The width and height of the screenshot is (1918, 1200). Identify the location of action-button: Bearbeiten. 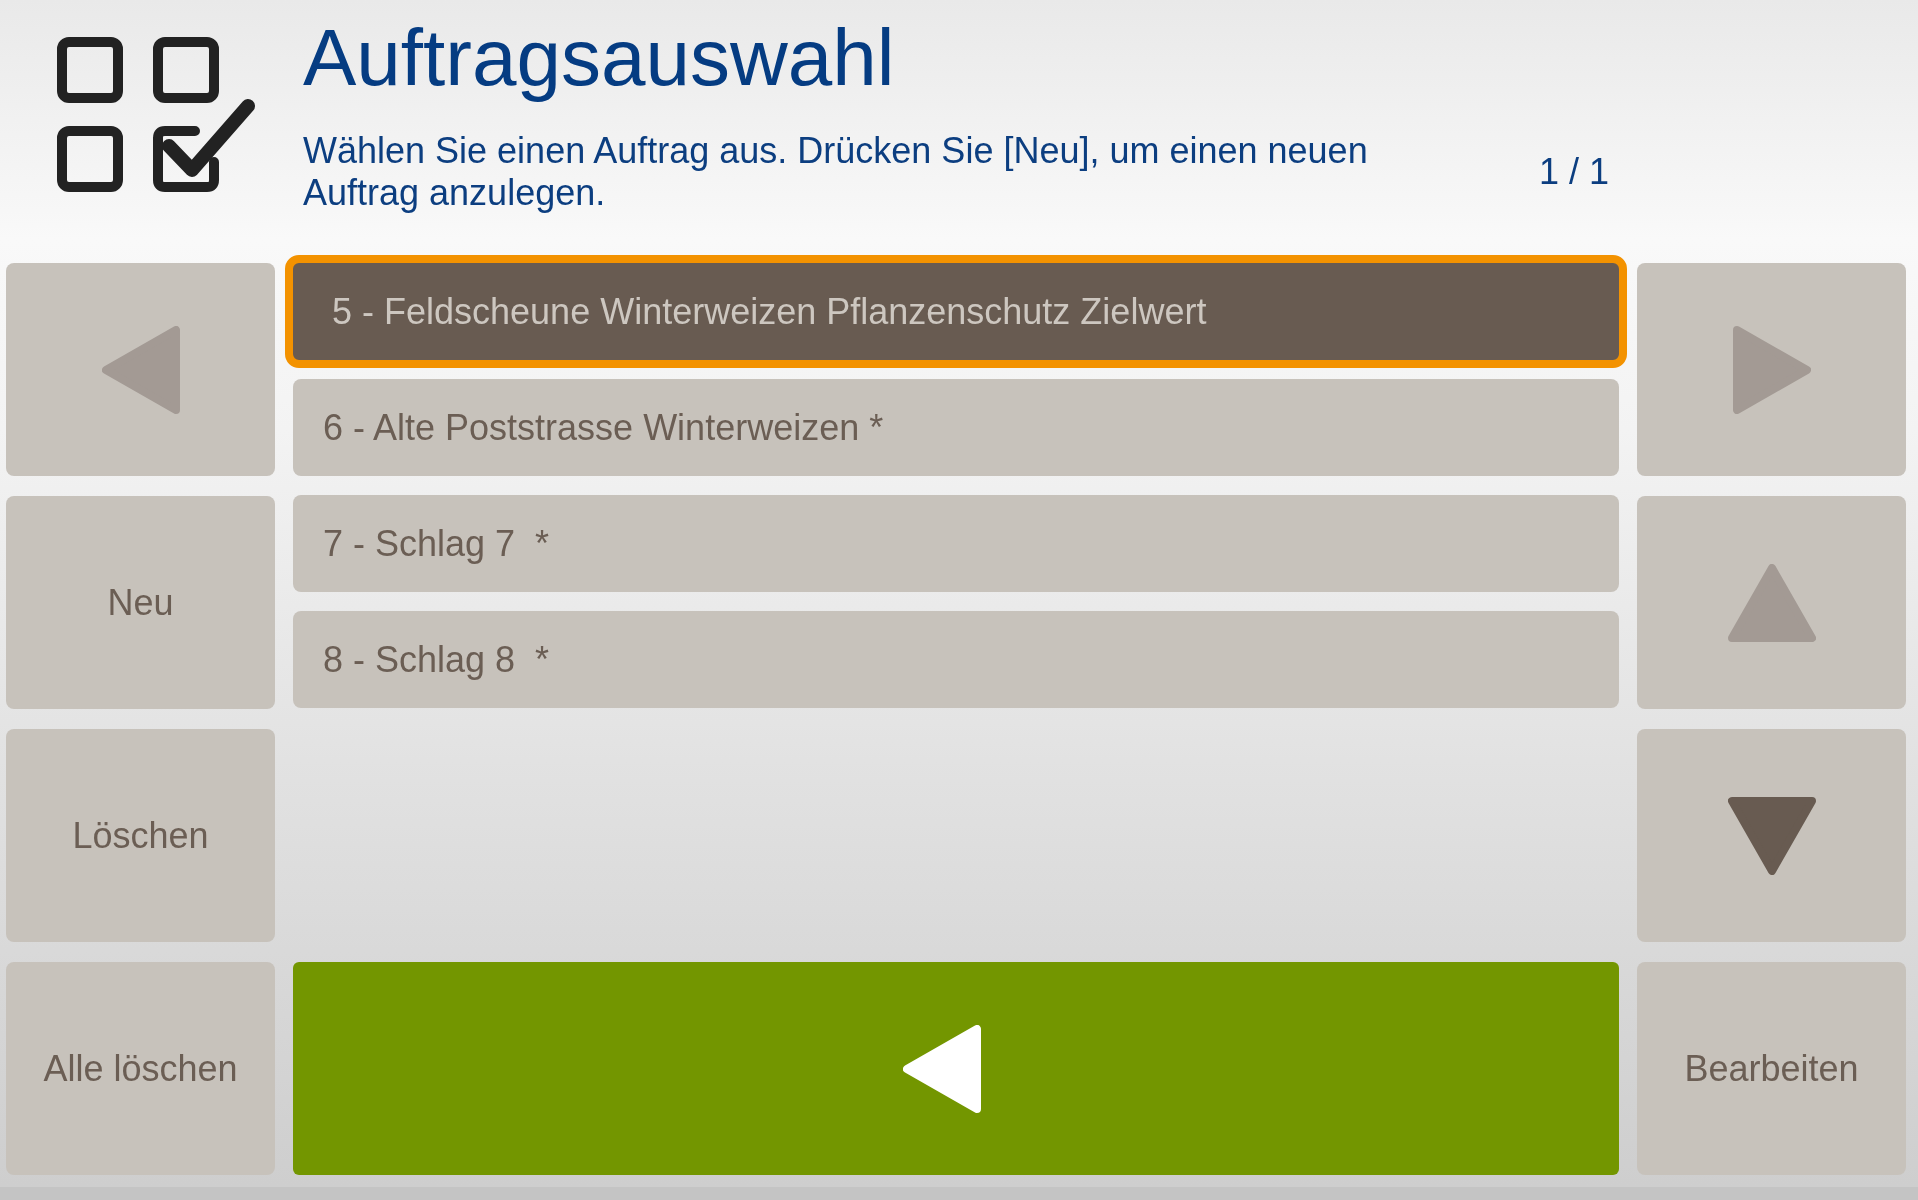
(1771, 1068).